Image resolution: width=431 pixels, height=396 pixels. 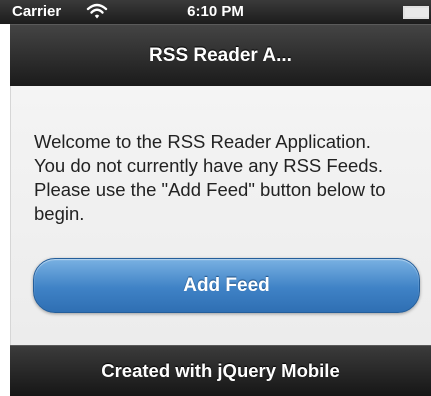 I want to click on add-feed-button: Add Feed, so click(x=226, y=285).